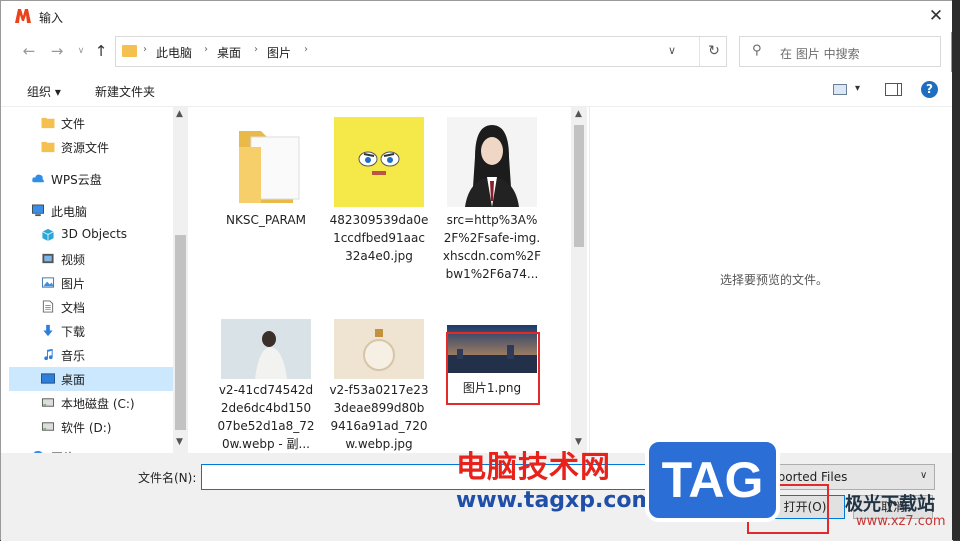 This screenshot has width=960, height=541. What do you see at coordinates (91, 355) in the screenshot?
I see `sidebar-item: 音乐` at bounding box center [91, 355].